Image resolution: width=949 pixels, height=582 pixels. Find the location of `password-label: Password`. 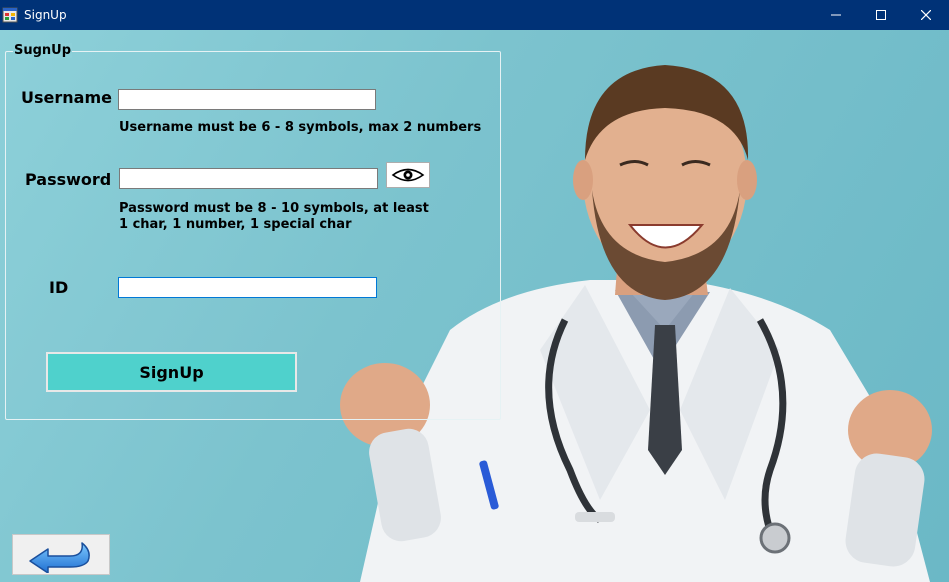

password-label: Password is located at coordinates (68, 179).